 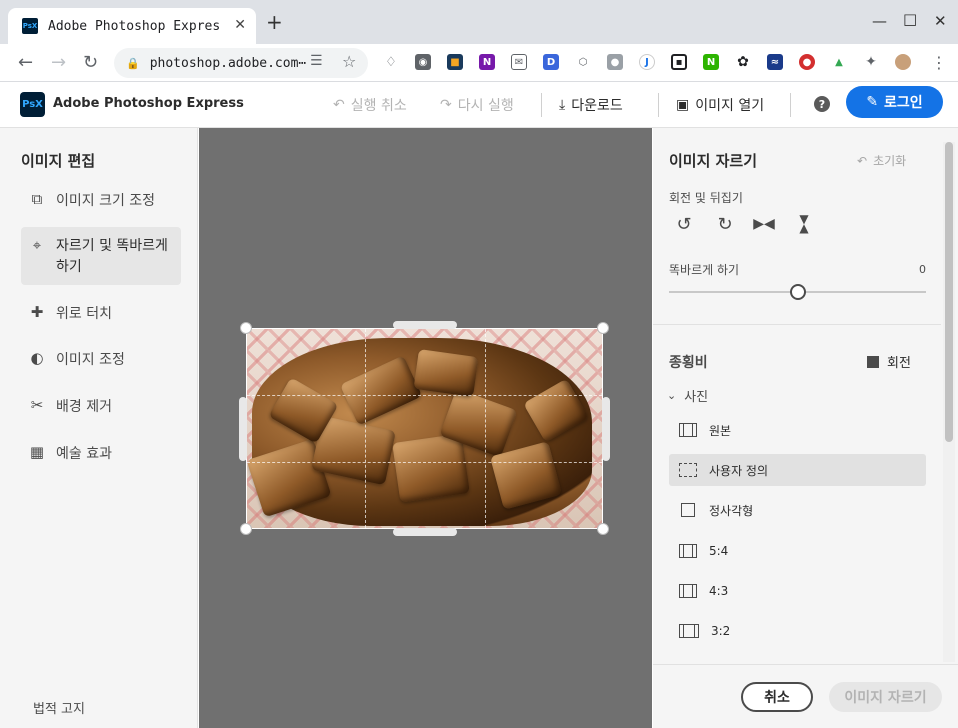 What do you see at coordinates (797, 324) in the screenshot?
I see `panel-divider` at bounding box center [797, 324].